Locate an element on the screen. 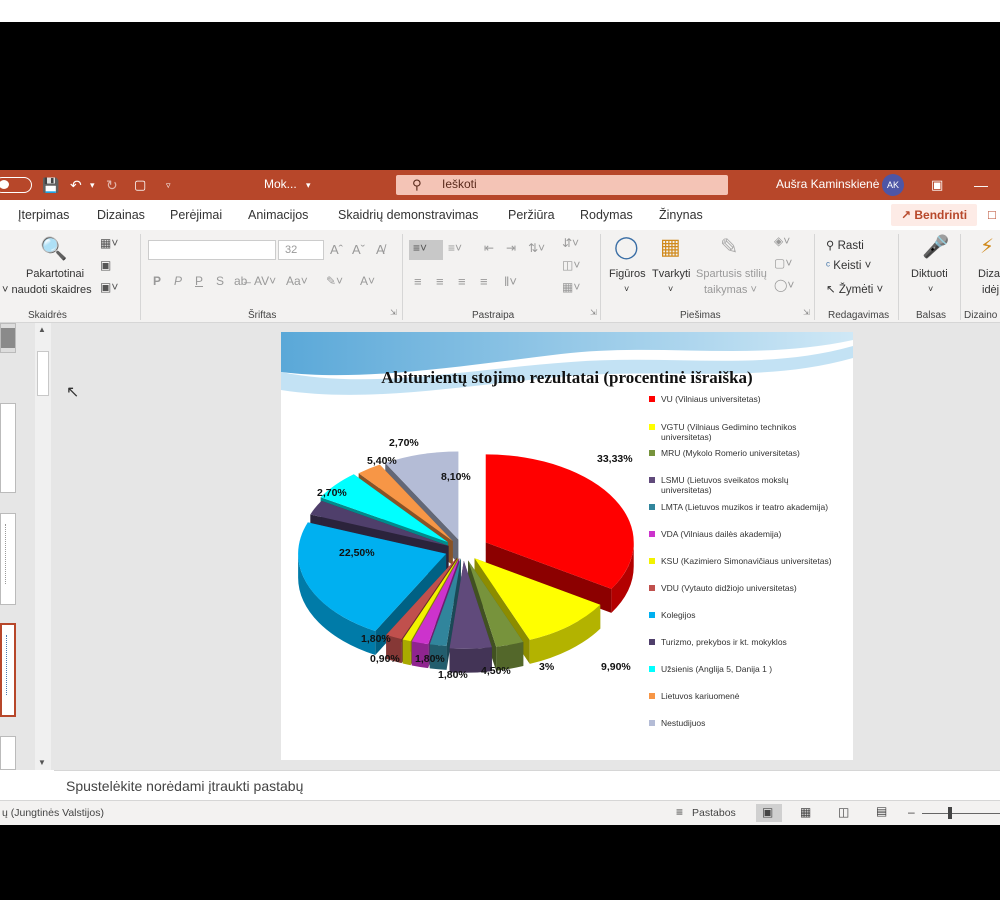 The image size is (1000, 900). clear-formatting-icon: A̸ is located at coordinates (380, 249).